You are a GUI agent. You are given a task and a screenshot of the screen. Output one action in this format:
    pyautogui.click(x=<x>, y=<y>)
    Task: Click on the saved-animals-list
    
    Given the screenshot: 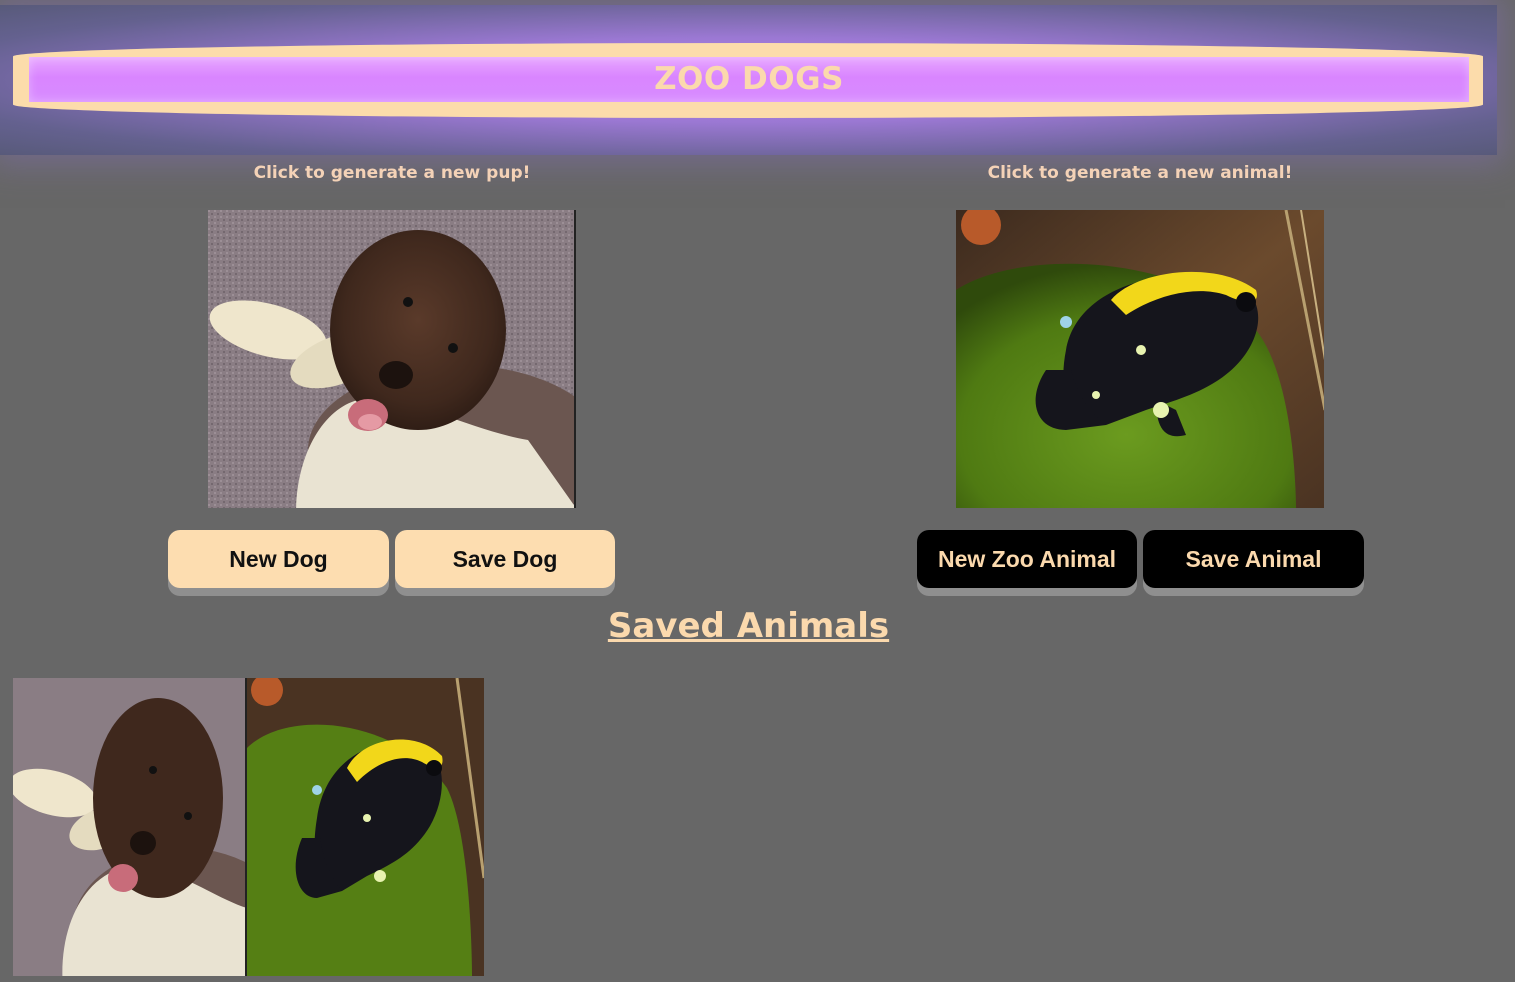 What is the action you would take?
    pyautogui.click(x=248, y=827)
    